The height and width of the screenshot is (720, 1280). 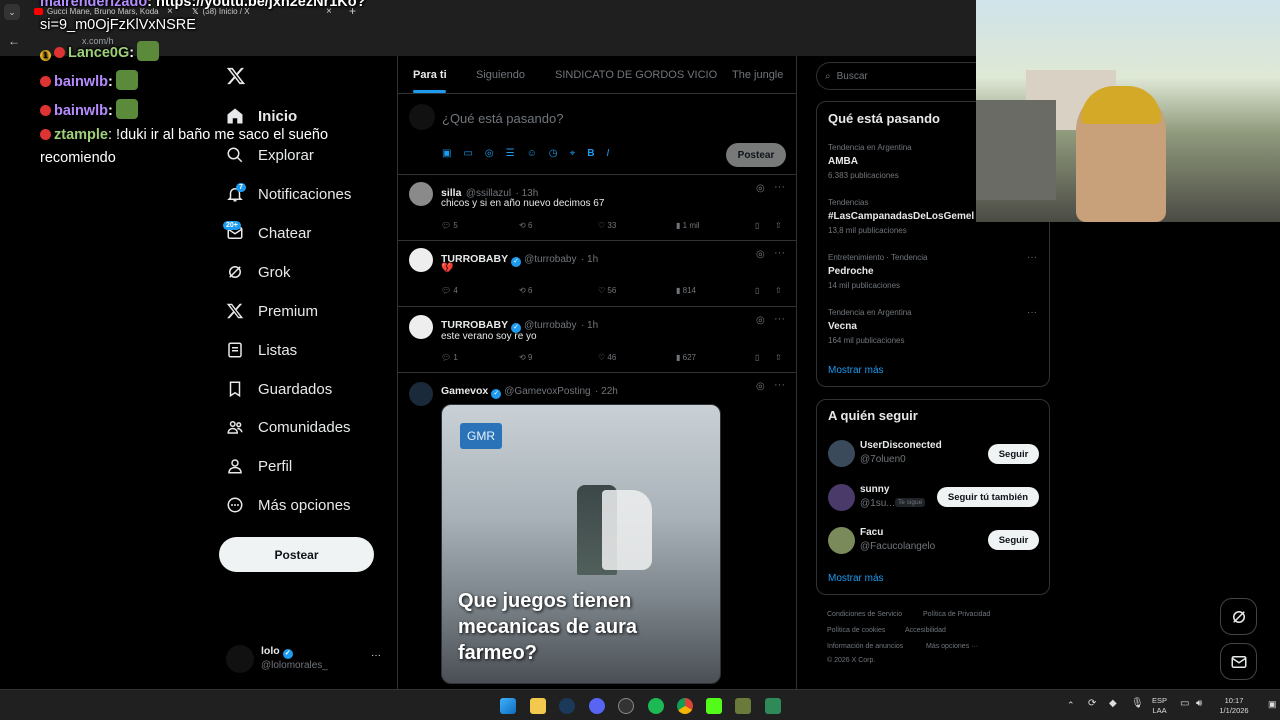 What do you see at coordinates (1234, 706) in the screenshot?
I see `clock: 10:17 1/1/2026` at bounding box center [1234, 706].